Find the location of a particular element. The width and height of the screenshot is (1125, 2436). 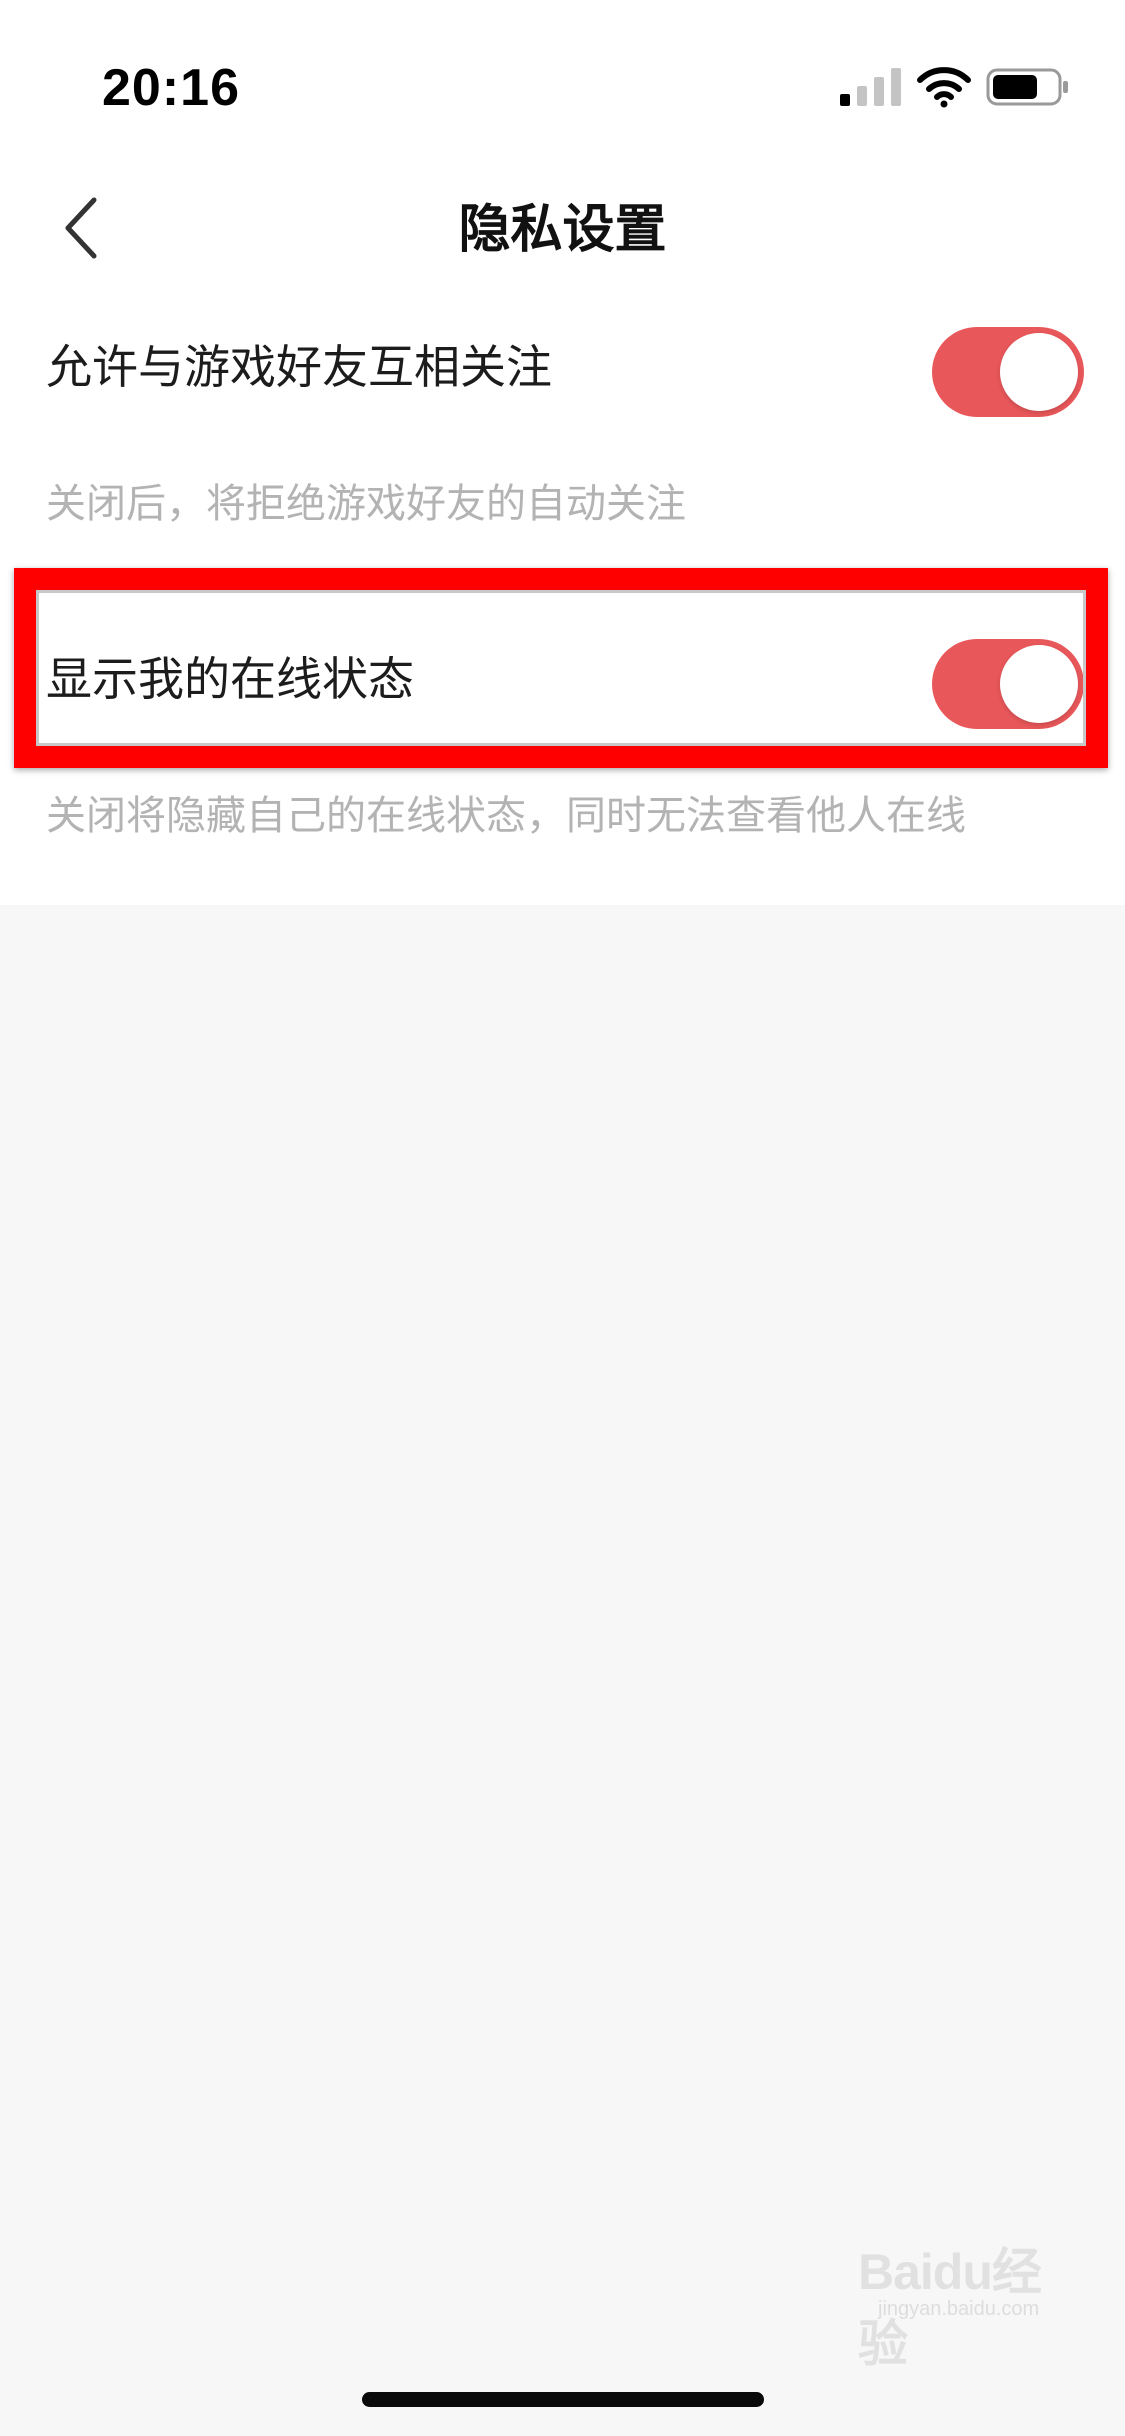

setting-description-allow-follow: 关闭后，将拒绝游戏好友的自动关注 is located at coordinates (366, 504).